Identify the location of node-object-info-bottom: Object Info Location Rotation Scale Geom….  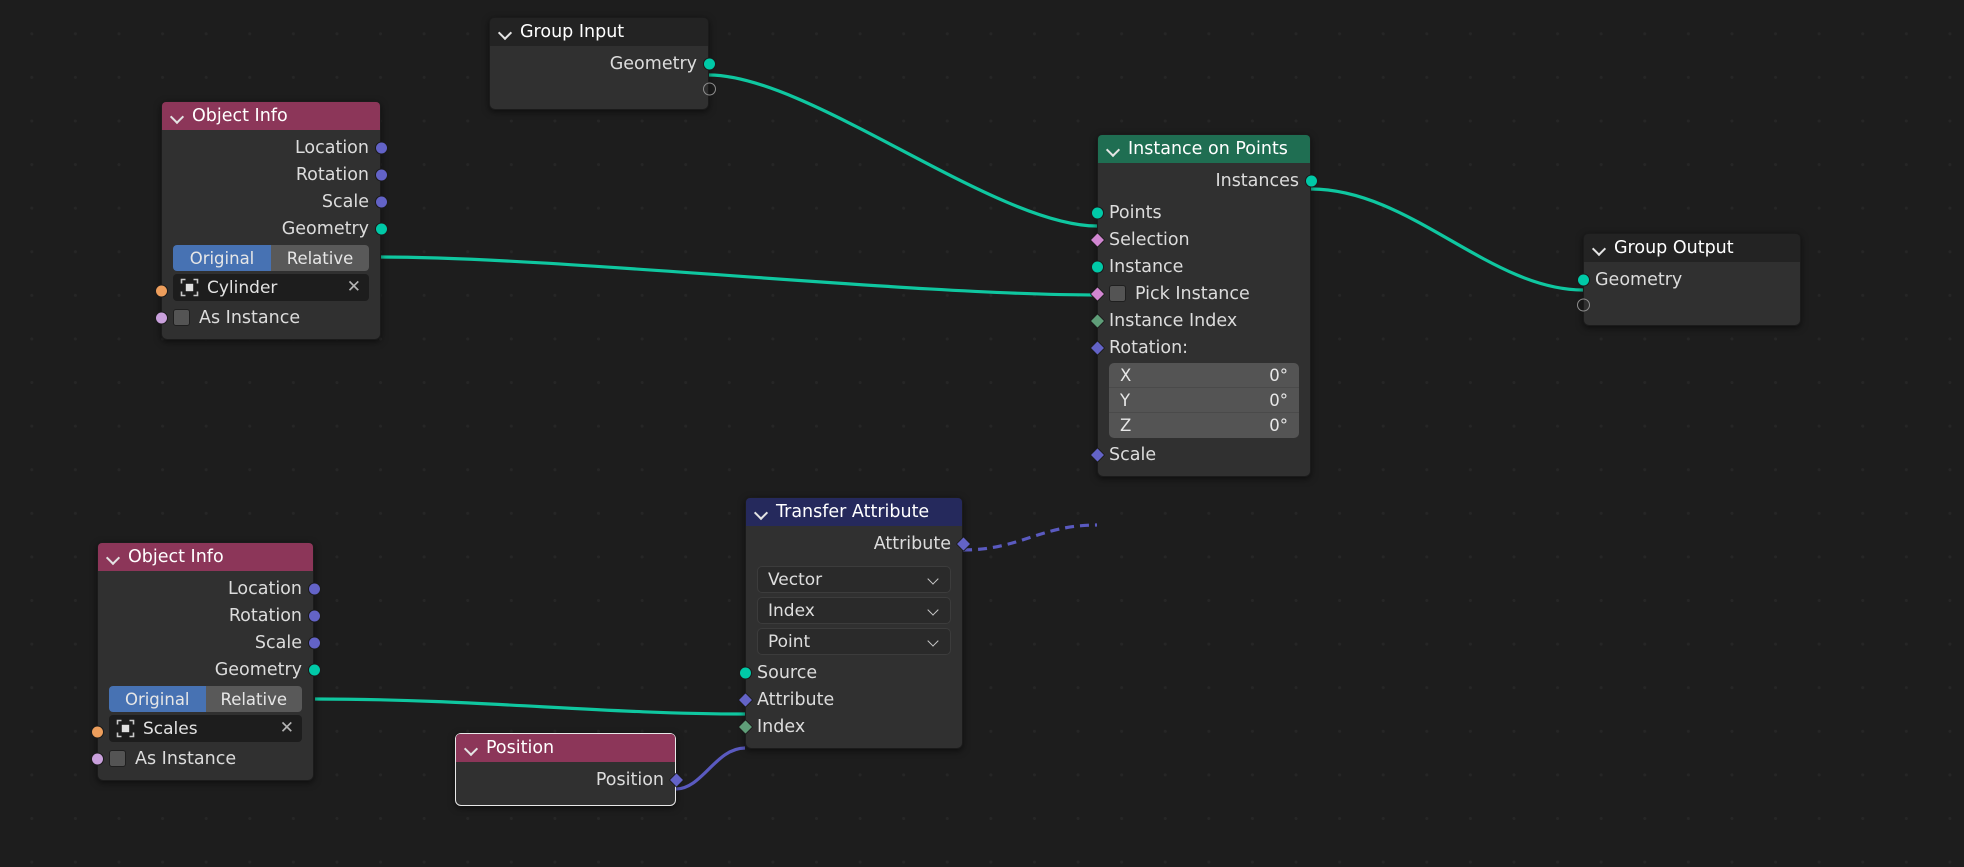
(205, 661).